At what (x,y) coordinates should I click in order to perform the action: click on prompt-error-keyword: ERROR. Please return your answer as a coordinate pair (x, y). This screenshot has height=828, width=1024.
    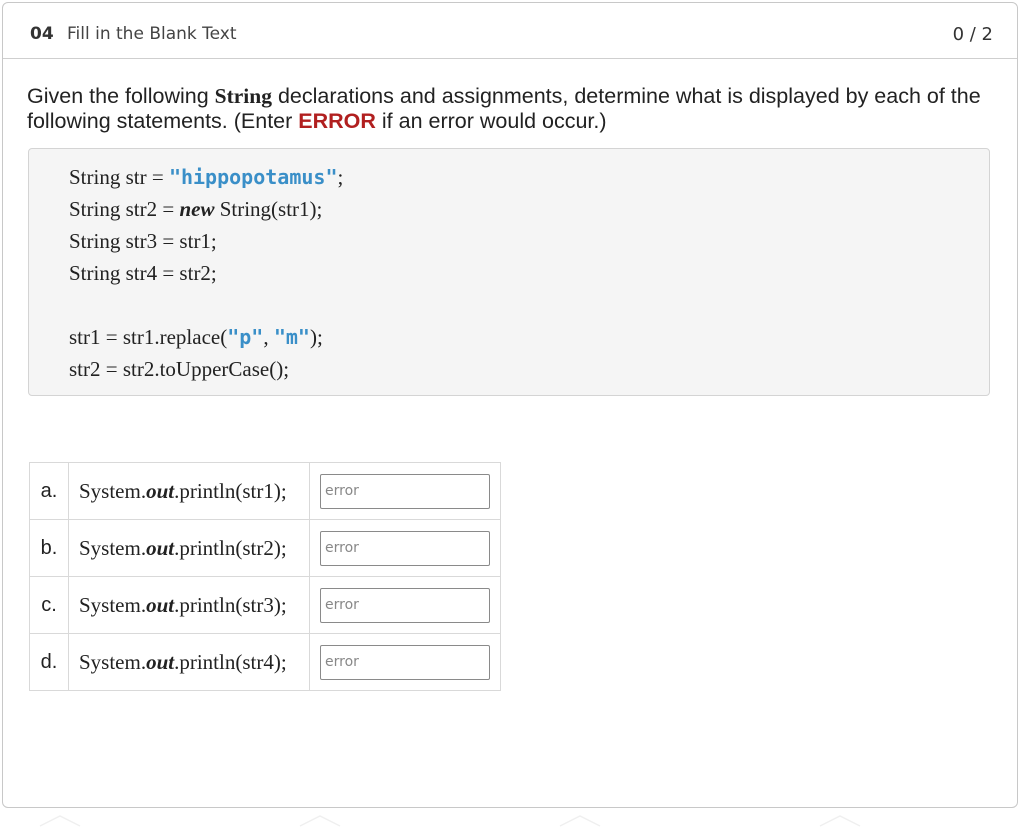
    Looking at the image, I should click on (337, 121).